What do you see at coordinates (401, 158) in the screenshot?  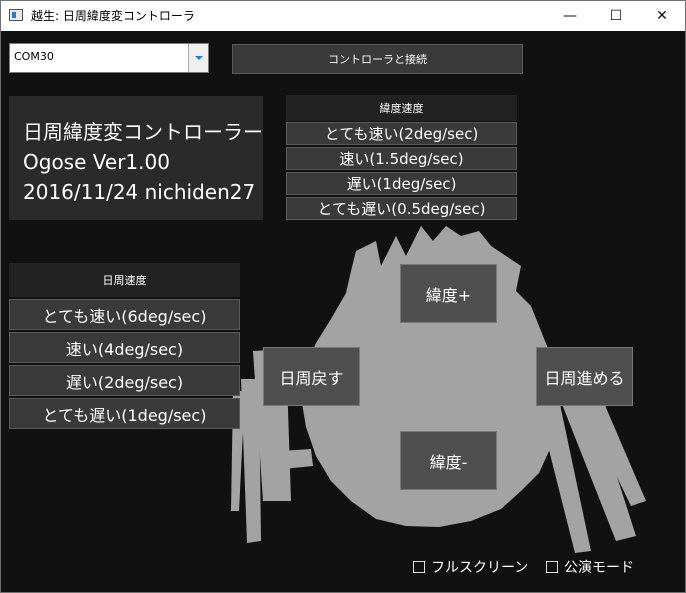 I see `latitude-speed-fast-button: 速い(1.5deg/sec)` at bounding box center [401, 158].